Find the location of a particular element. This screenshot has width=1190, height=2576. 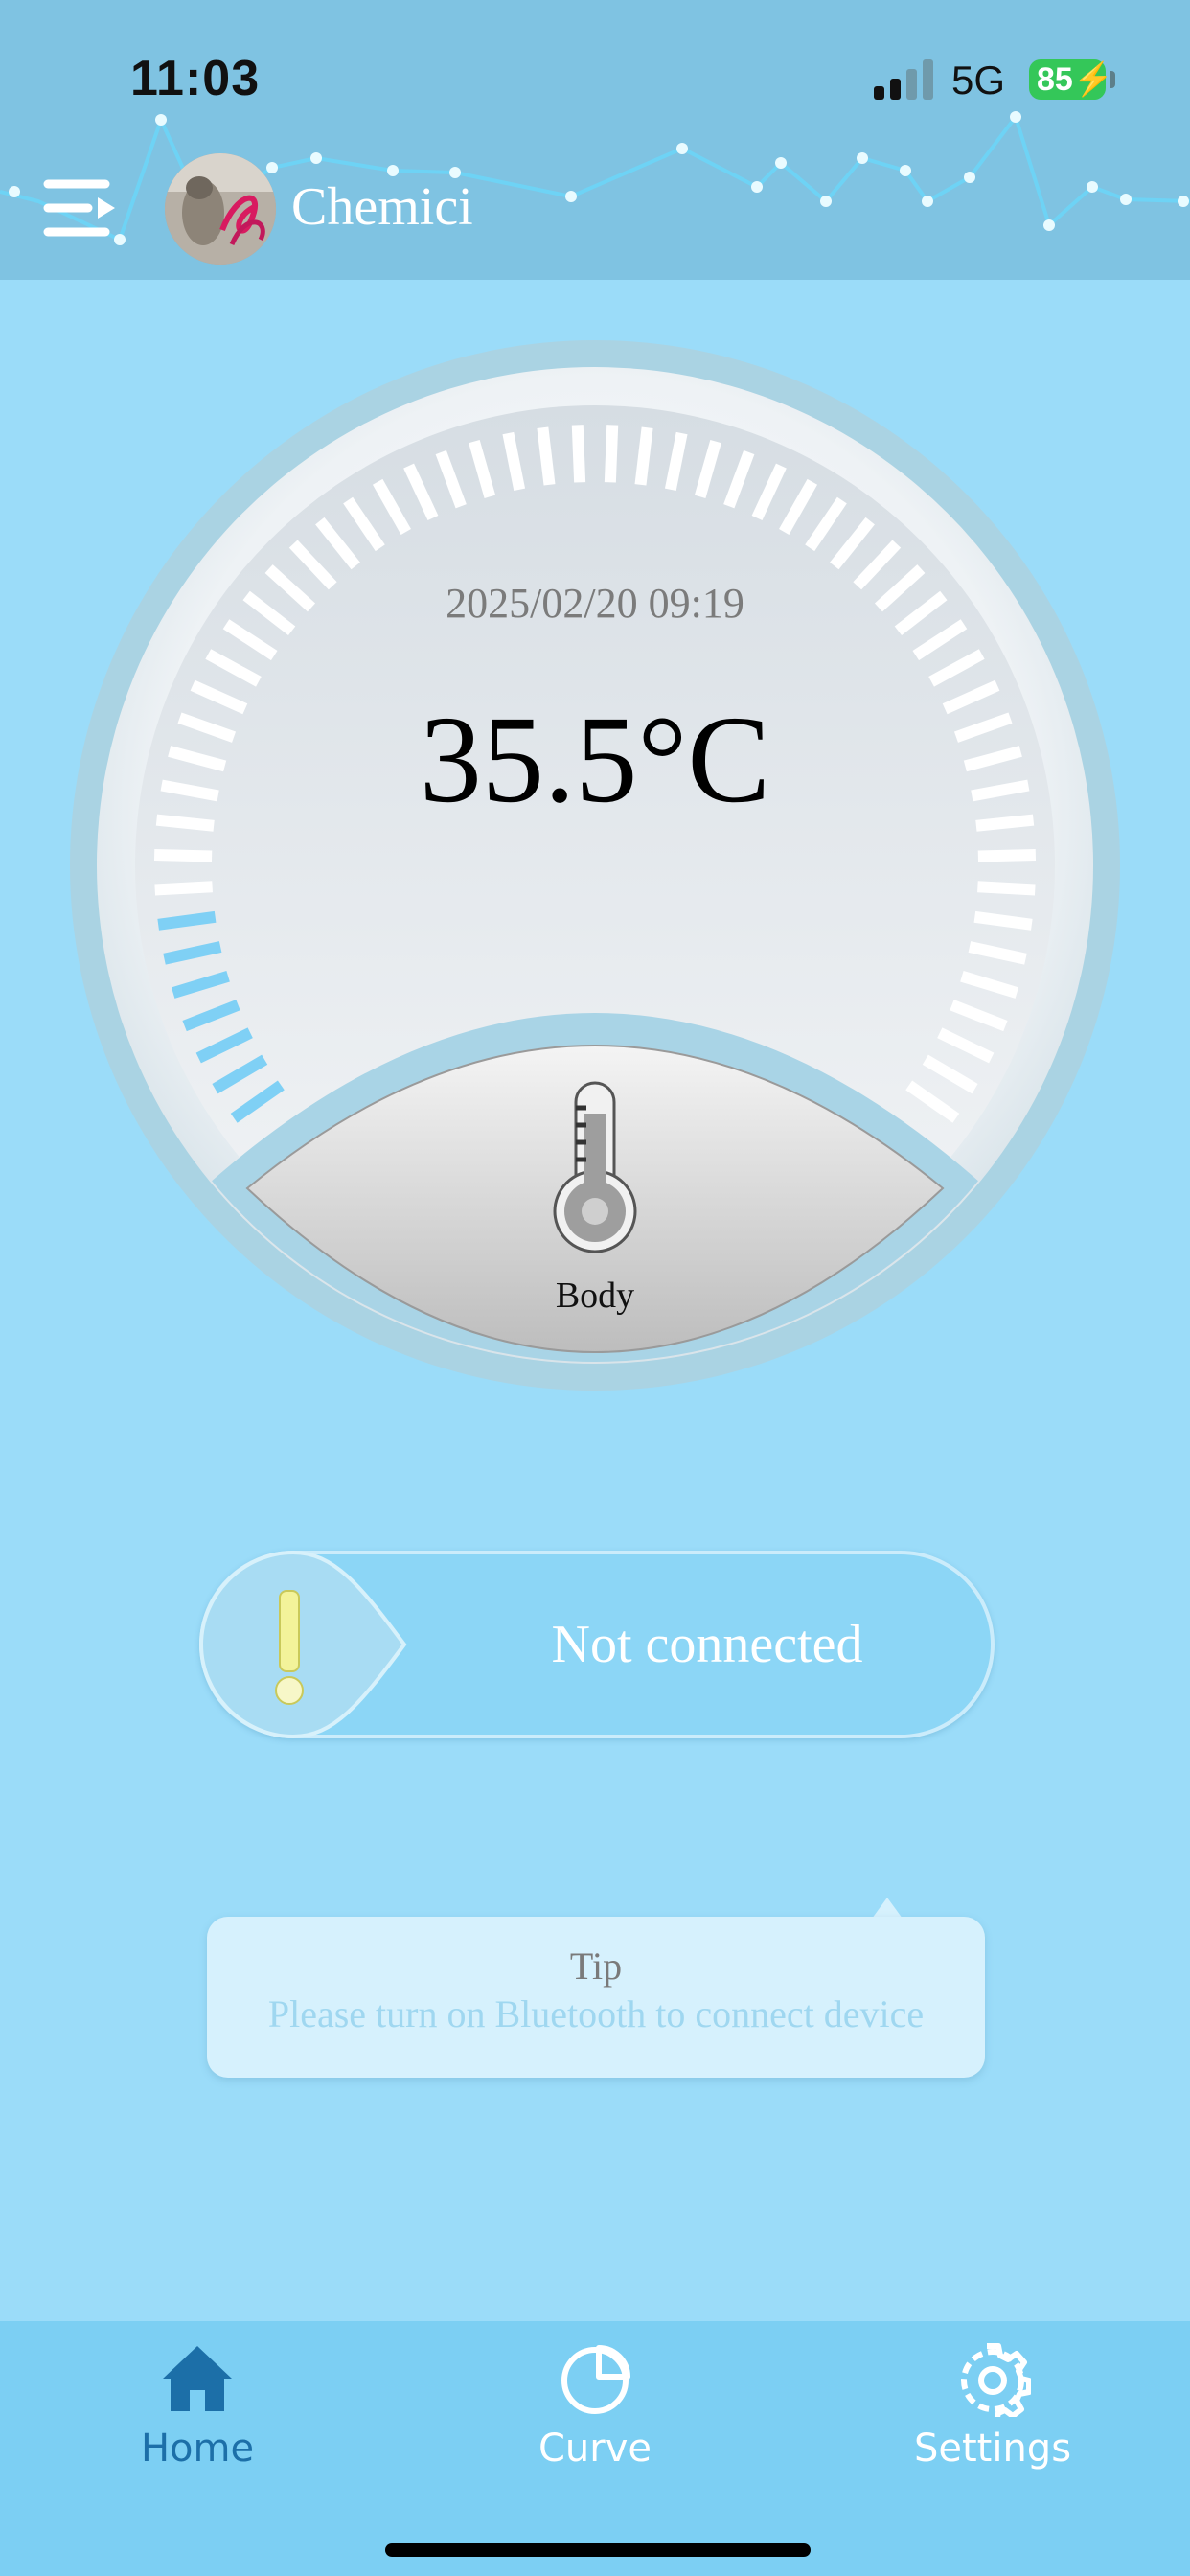

tab-curve-label: Curve is located at coordinates (595, 2448).